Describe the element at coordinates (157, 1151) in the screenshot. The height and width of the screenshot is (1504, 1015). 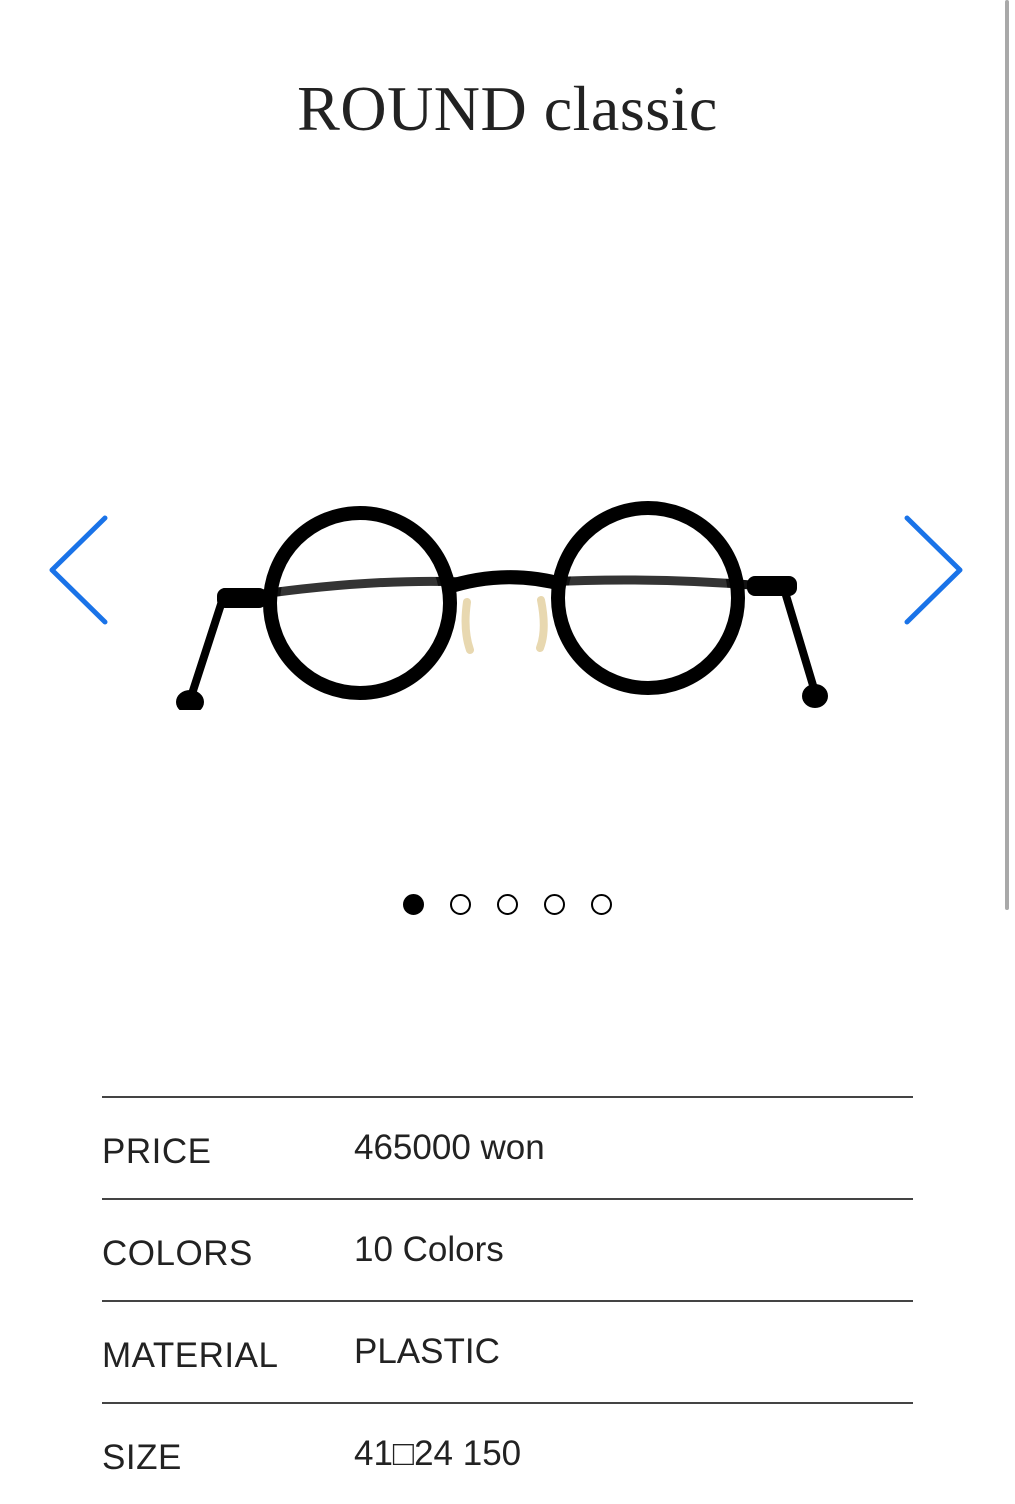
I see `spec-label: PRICE` at that location.